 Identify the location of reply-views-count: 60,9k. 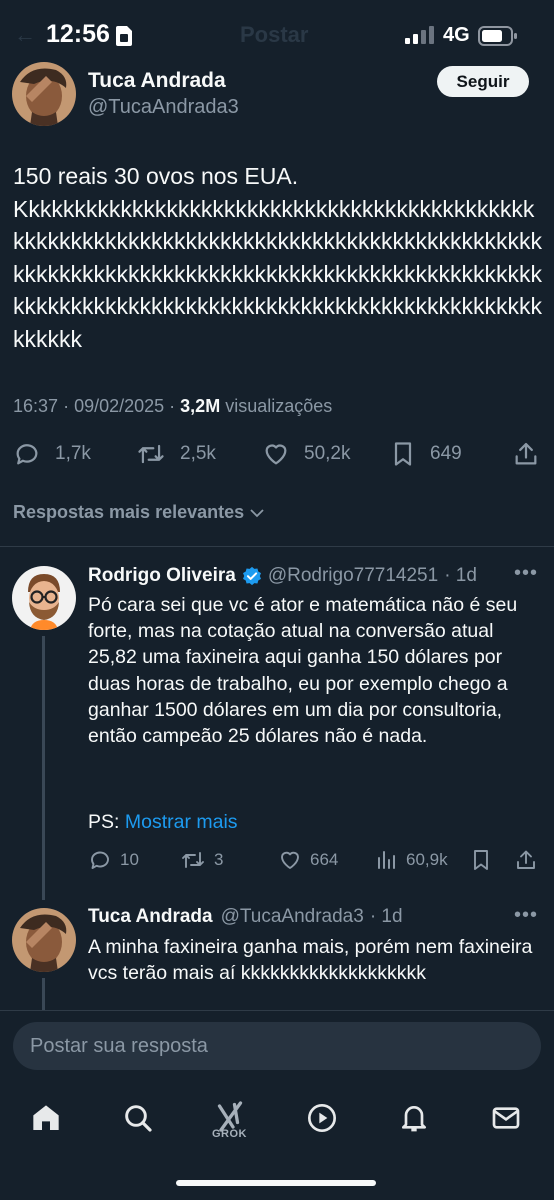
(427, 859).